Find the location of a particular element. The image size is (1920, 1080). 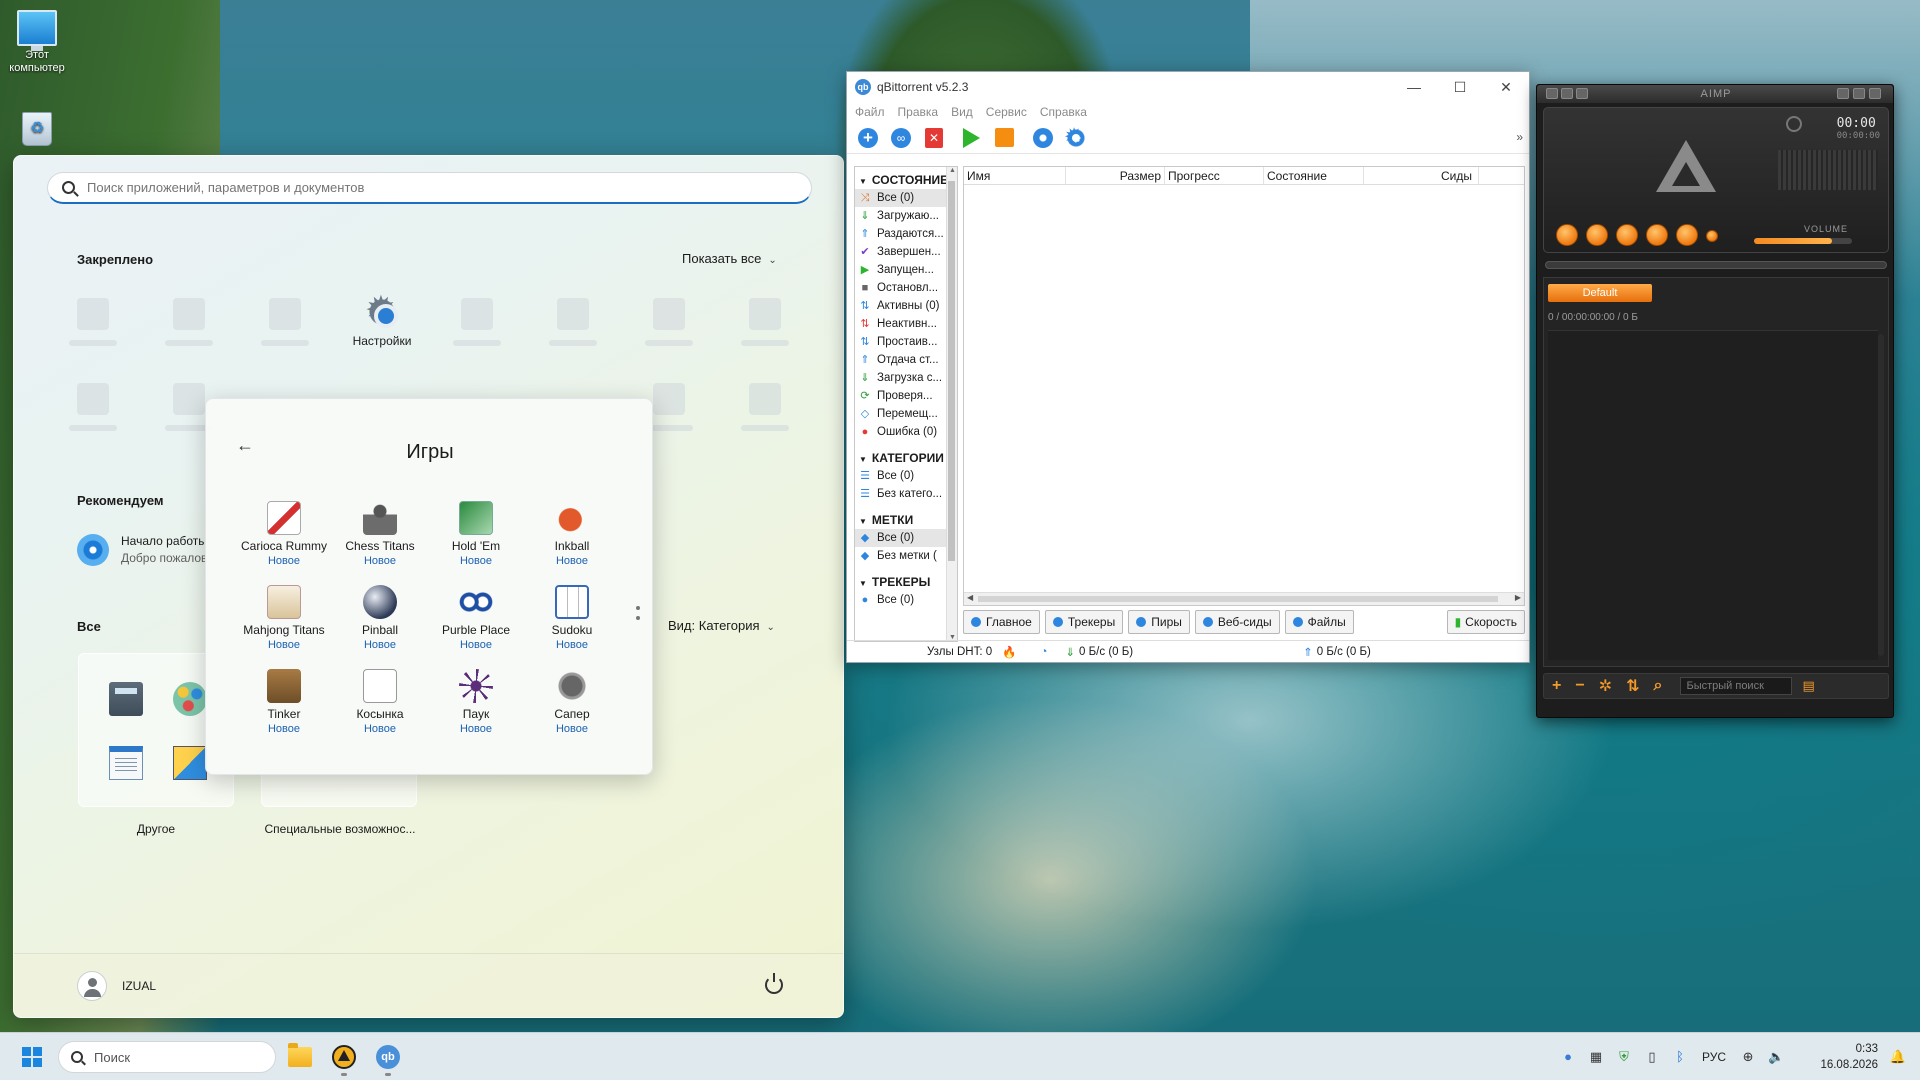

prev-button is located at coordinates (1567, 235).